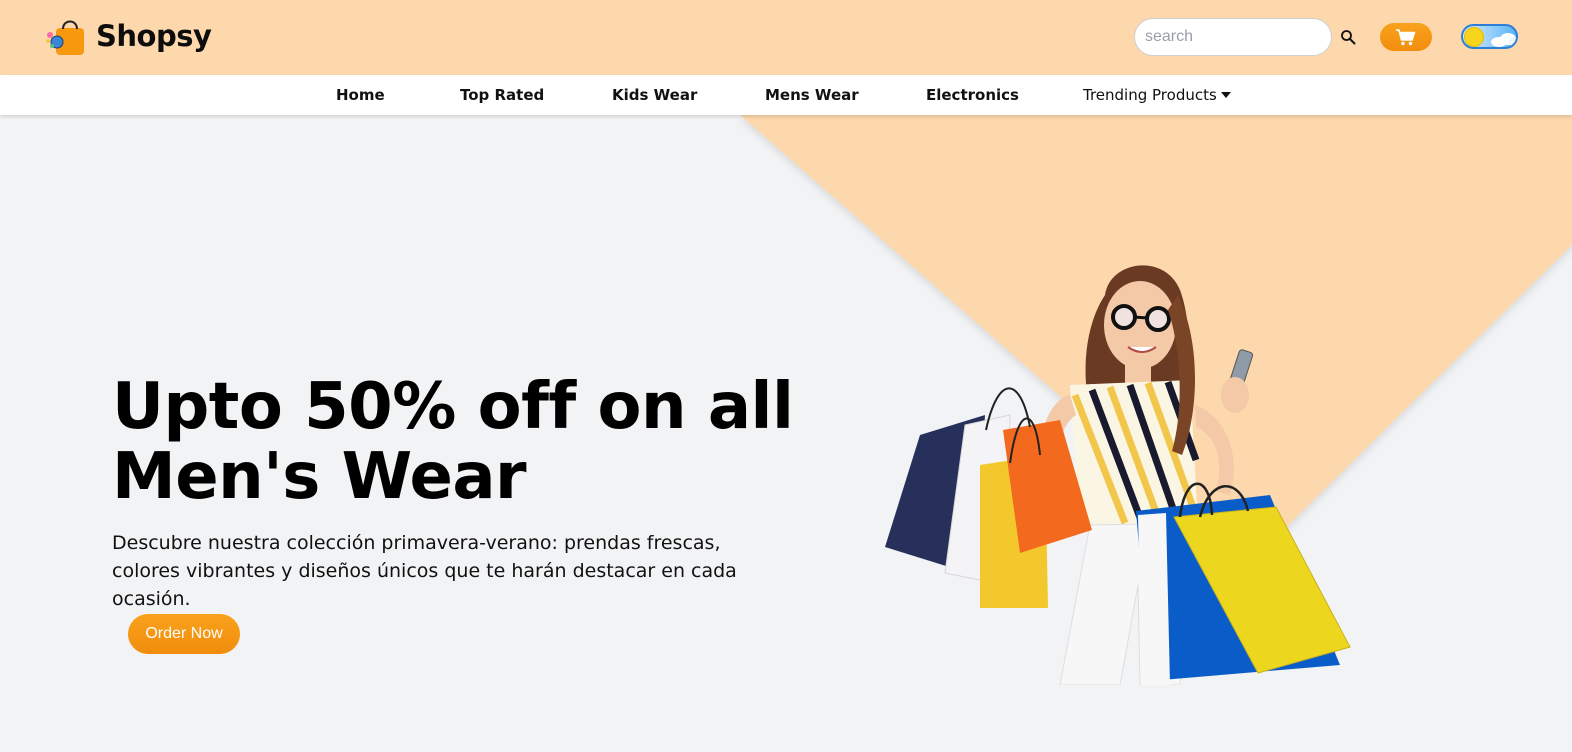  I want to click on brand-logo: Shopsy, so click(128, 36).